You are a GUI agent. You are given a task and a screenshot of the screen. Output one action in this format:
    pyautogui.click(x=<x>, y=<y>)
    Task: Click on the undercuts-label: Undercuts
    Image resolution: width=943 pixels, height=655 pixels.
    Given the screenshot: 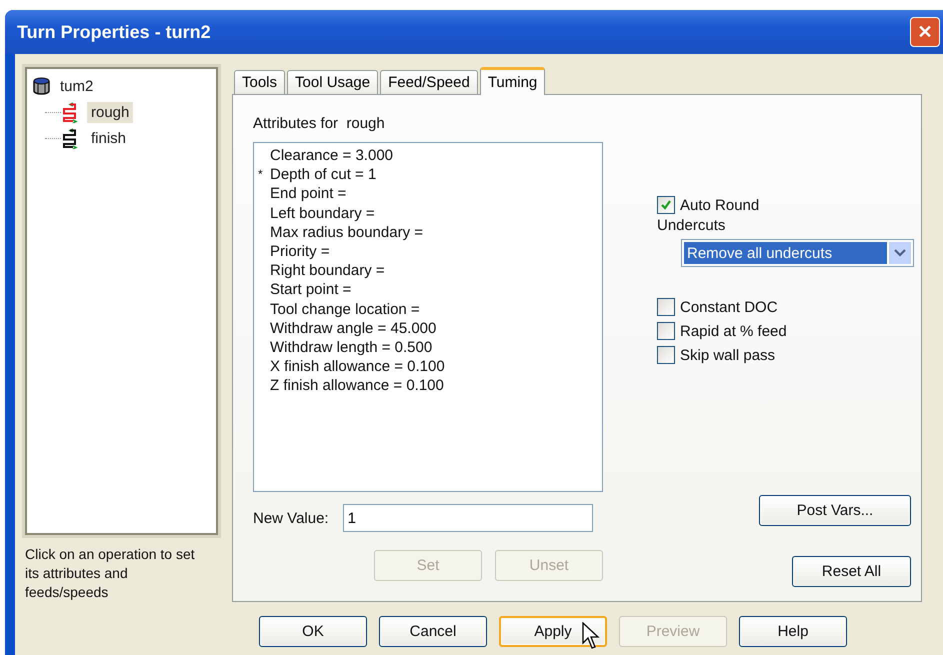 What is the action you would take?
    pyautogui.click(x=691, y=225)
    